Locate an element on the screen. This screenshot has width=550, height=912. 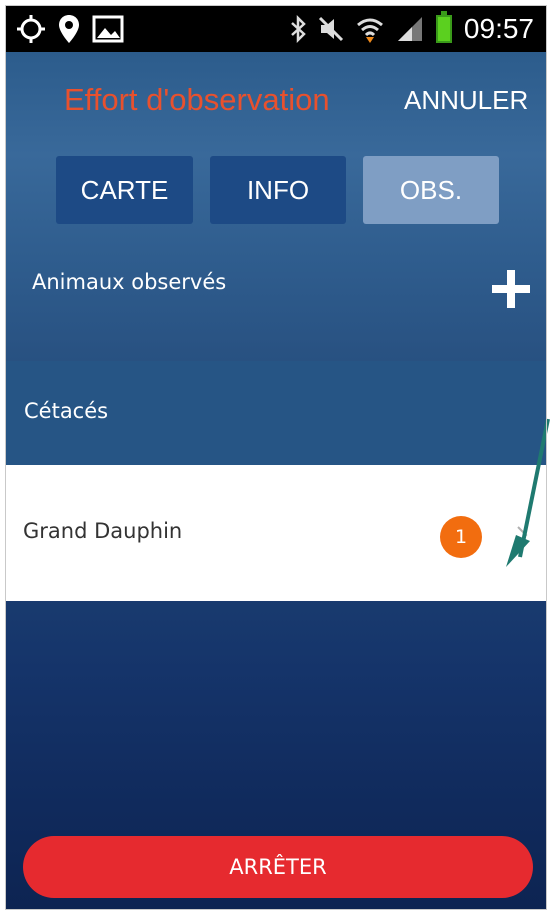
observed-animals-label: Animaux observés is located at coordinates (129, 282).